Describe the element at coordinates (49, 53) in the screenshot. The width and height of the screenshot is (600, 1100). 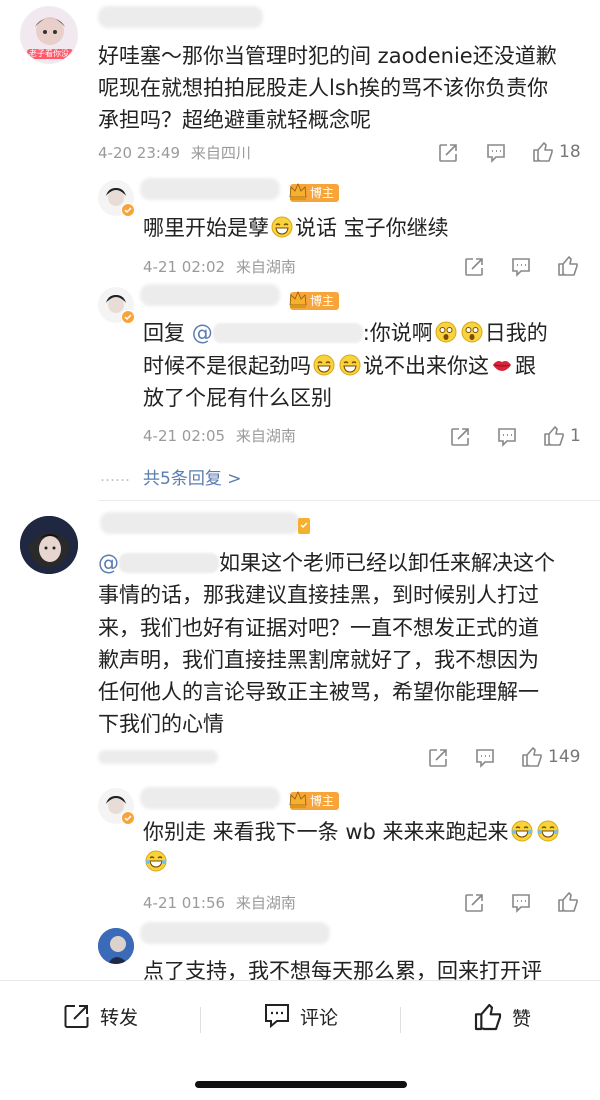
I see `avatar-caption: 老子看你没` at that location.